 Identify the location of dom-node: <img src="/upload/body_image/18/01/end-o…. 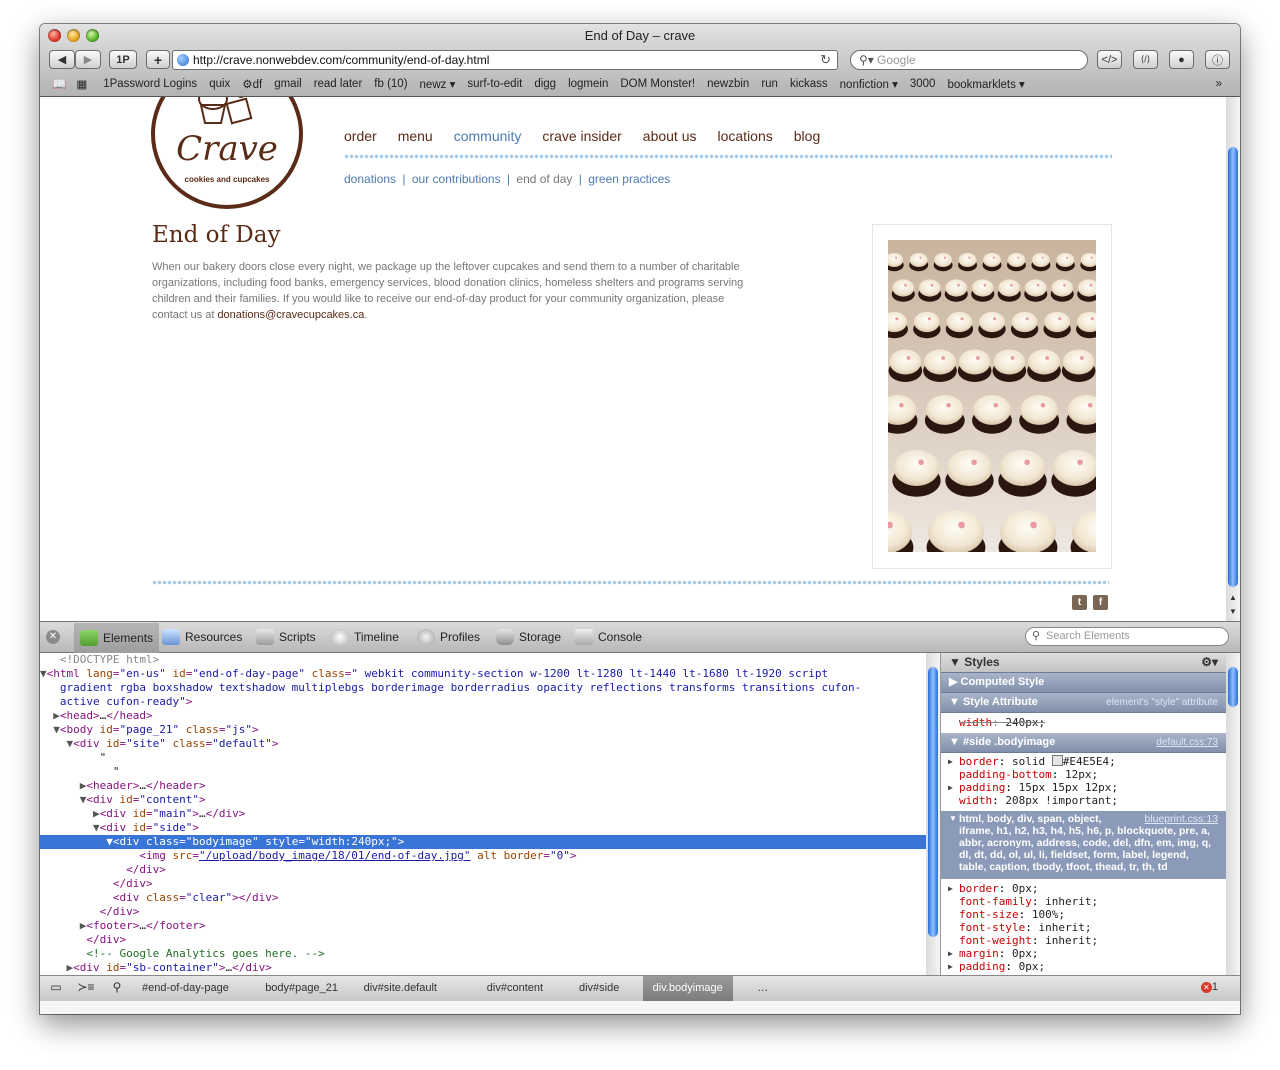
(483, 856).